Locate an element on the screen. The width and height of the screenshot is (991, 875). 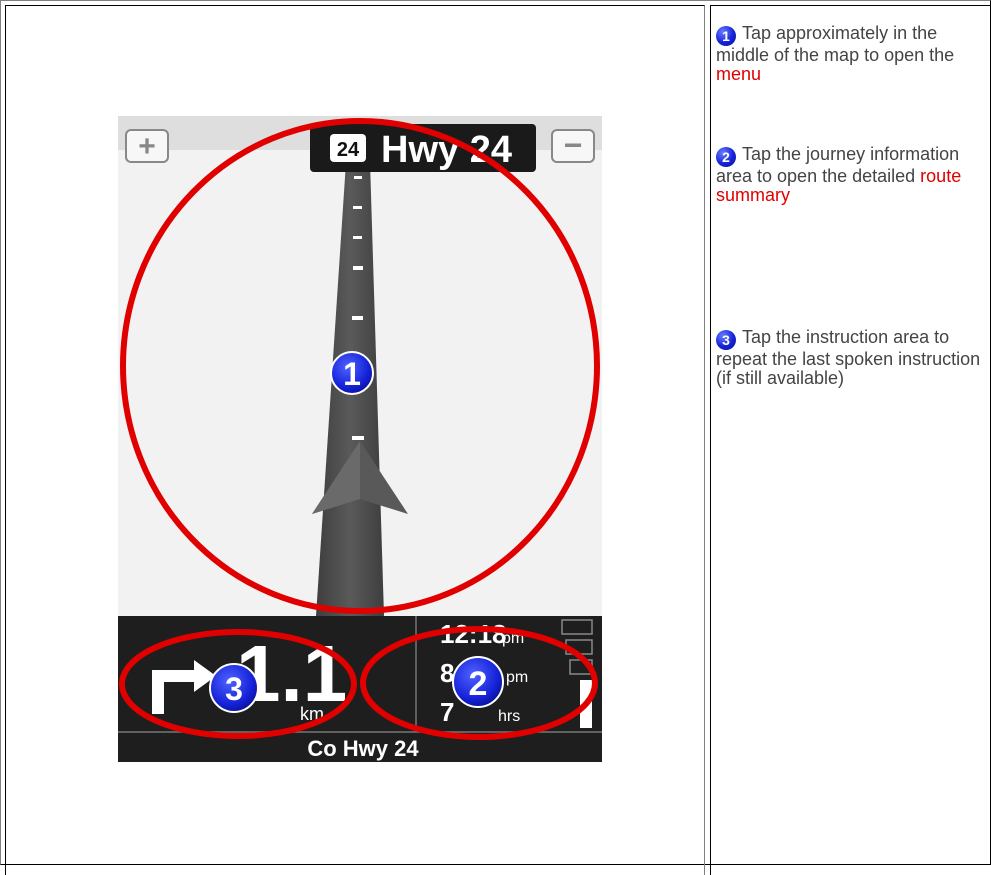
menu-link: menu is located at coordinates (738, 74).